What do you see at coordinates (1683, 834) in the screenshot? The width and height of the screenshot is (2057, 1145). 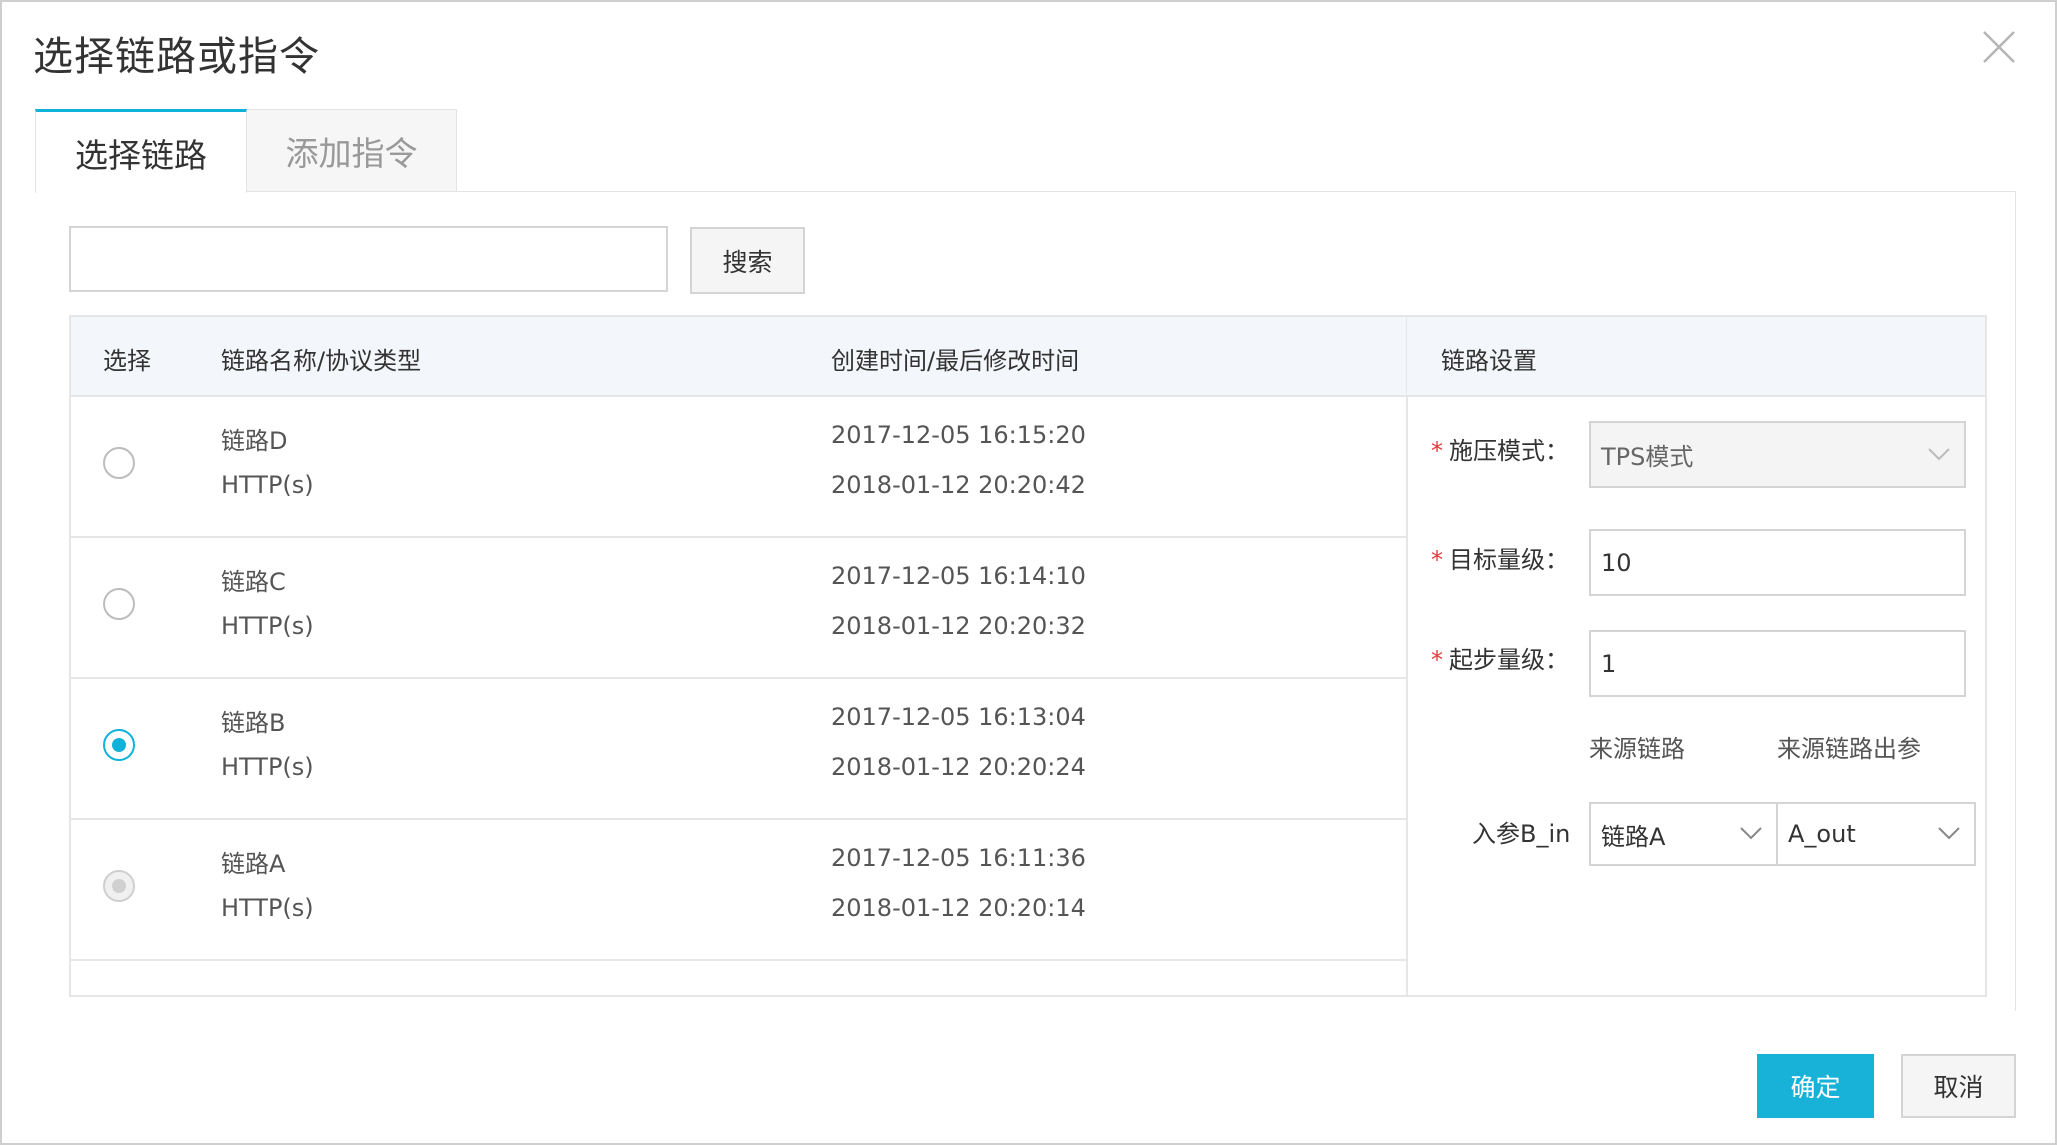 I see `source-link-select: 链路A` at bounding box center [1683, 834].